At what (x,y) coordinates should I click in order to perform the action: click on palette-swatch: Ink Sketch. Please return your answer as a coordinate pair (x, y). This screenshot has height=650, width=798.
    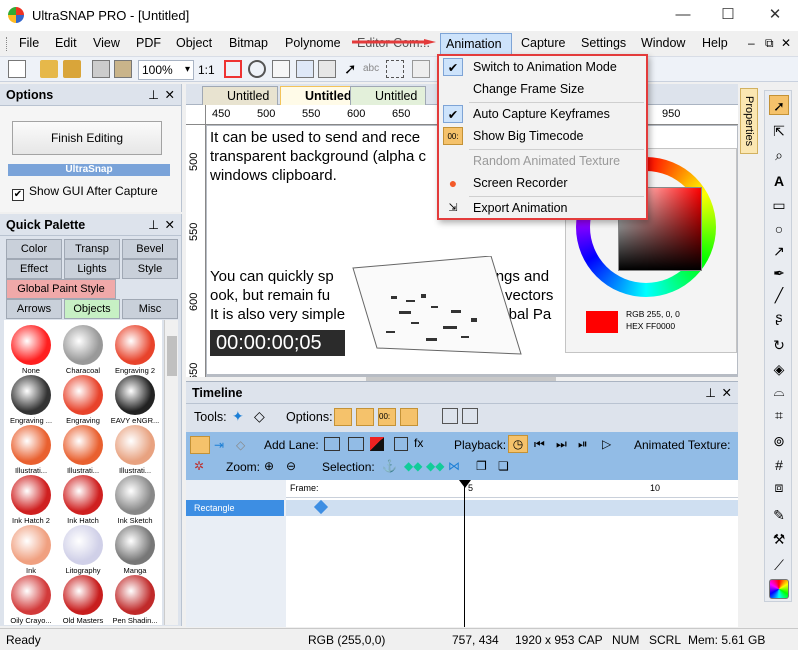
    Looking at the image, I should click on (135, 498).